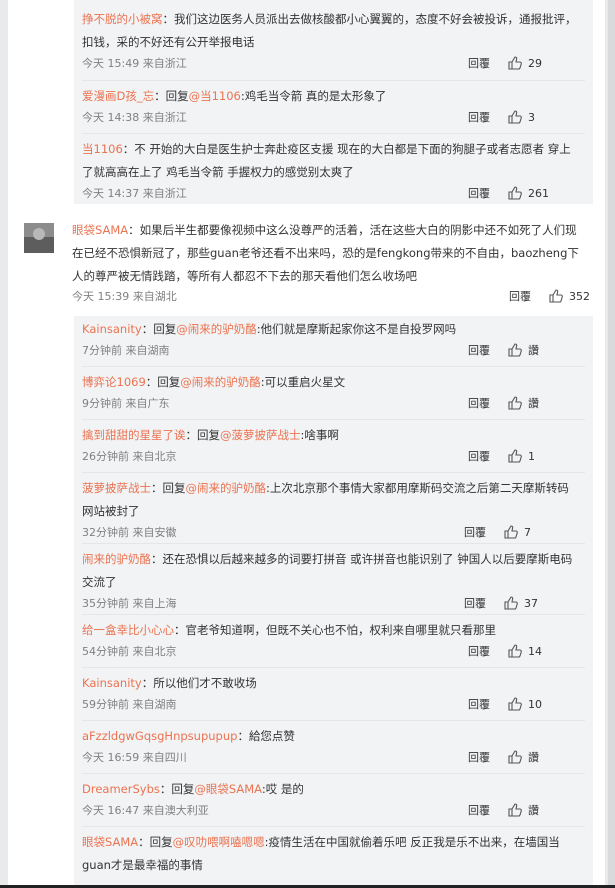  Describe the element at coordinates (538, 193) in the screenshot. I see `like-count: 261` at that location.